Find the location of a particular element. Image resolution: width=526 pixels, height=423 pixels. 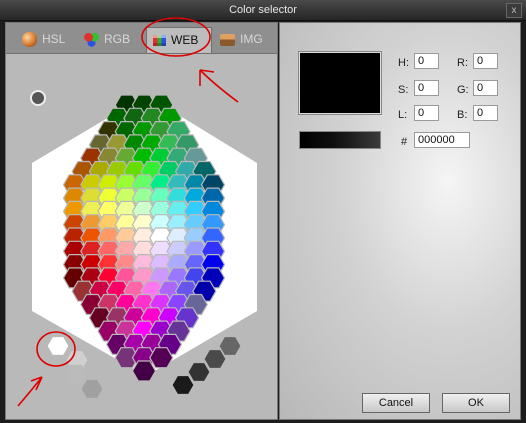

b-input is located at coordinates (485, 113).